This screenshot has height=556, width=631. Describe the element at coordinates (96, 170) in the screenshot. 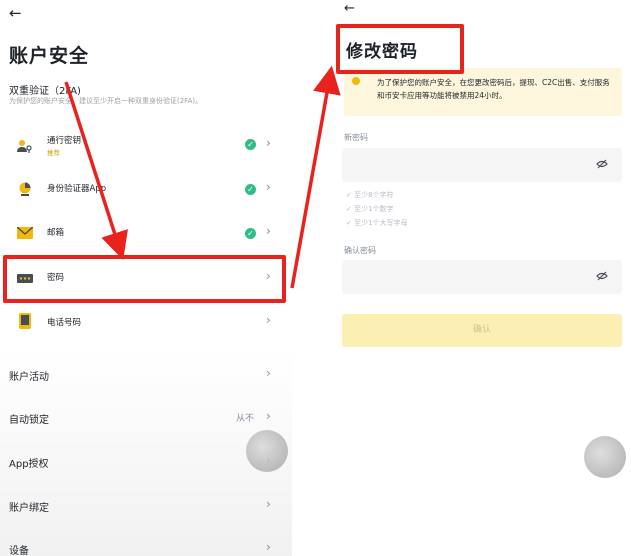

I see `arrow-to-password` at that location.